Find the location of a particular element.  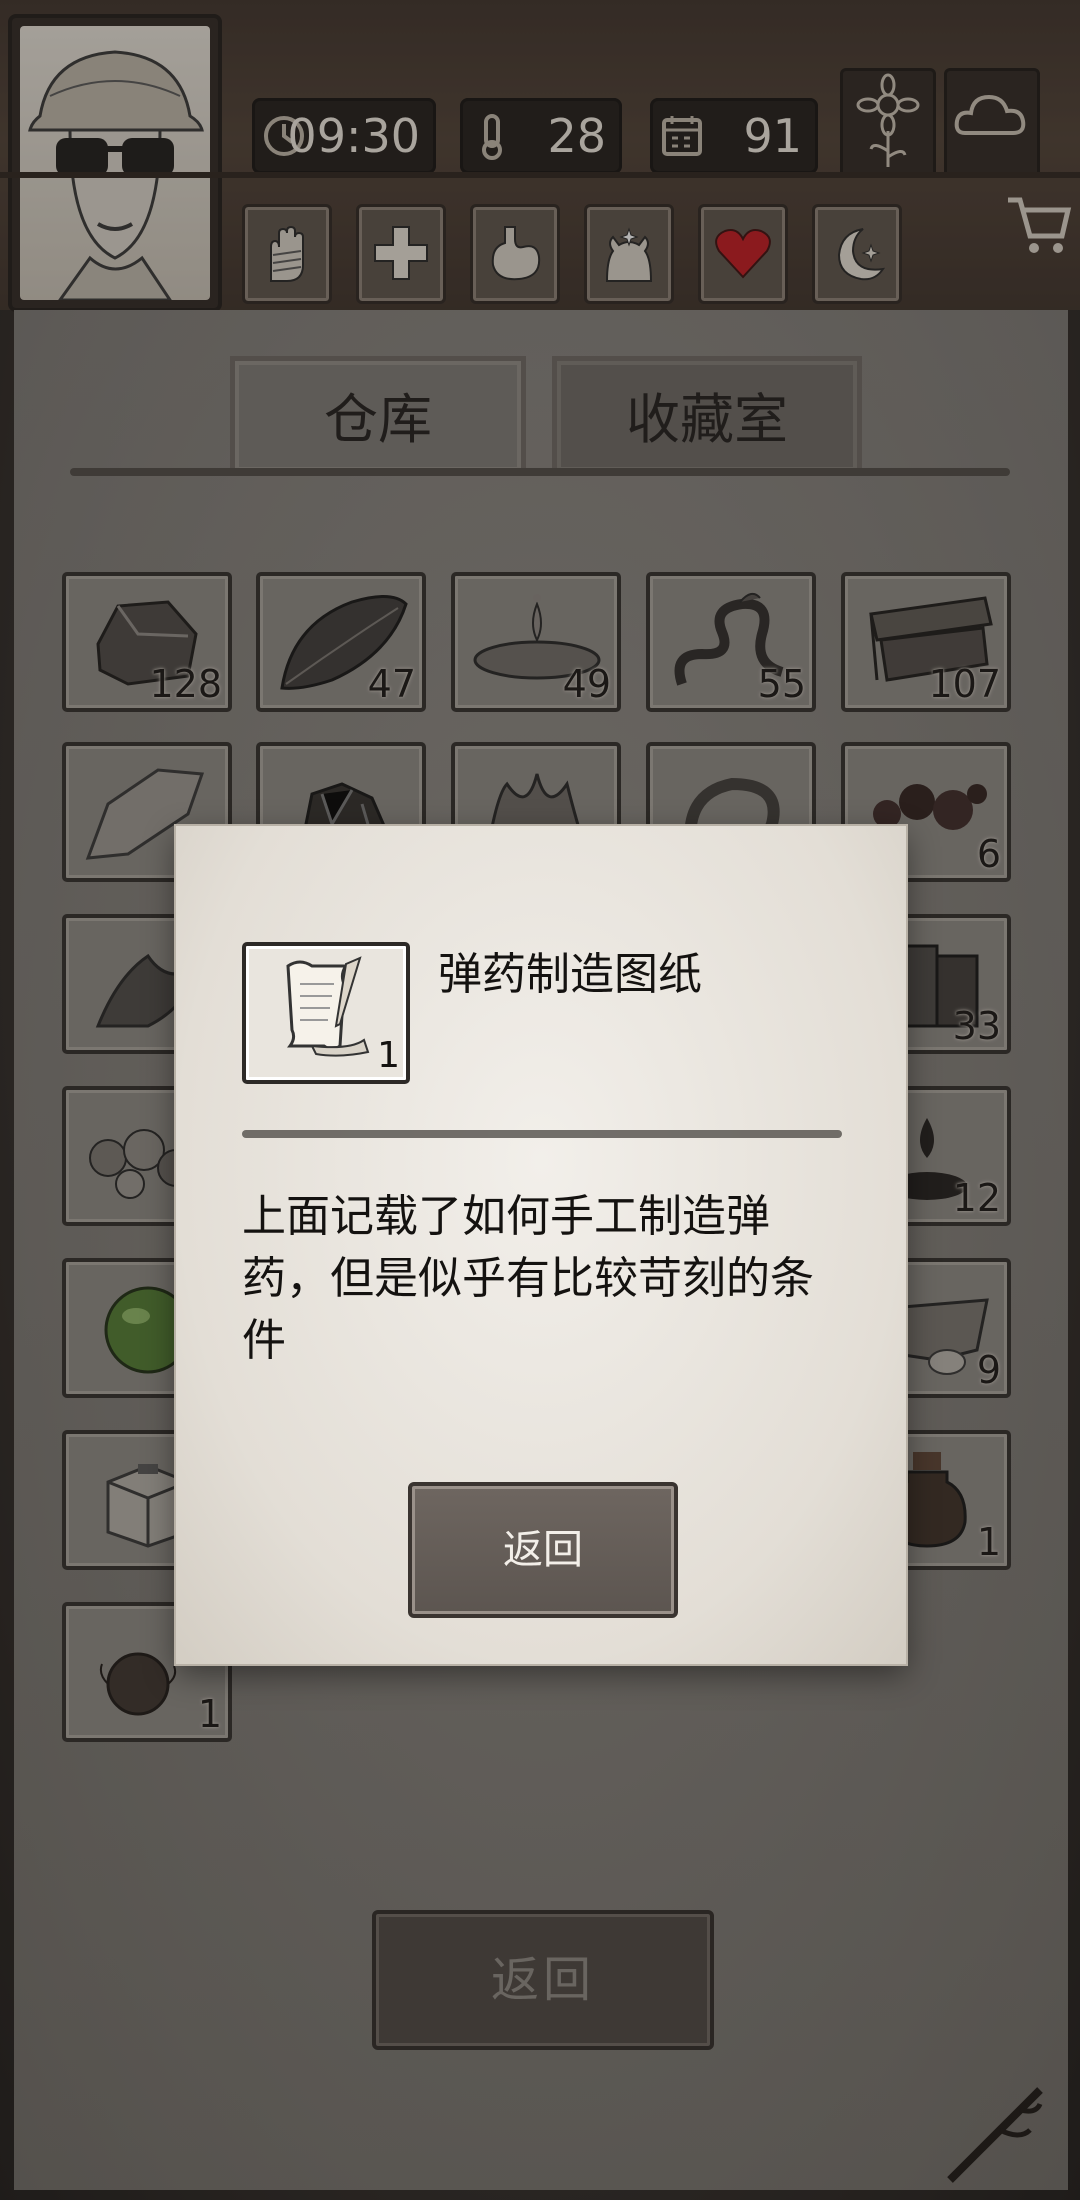

dialog-back-button: 返回 is located at coordinates (543, 1550).